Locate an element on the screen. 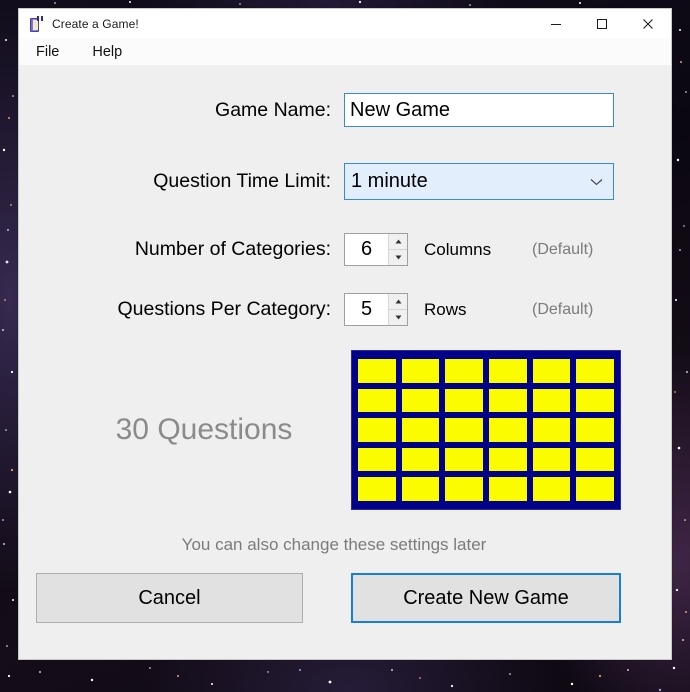  menu-item-help: Help is located at coordinates (107, 52).